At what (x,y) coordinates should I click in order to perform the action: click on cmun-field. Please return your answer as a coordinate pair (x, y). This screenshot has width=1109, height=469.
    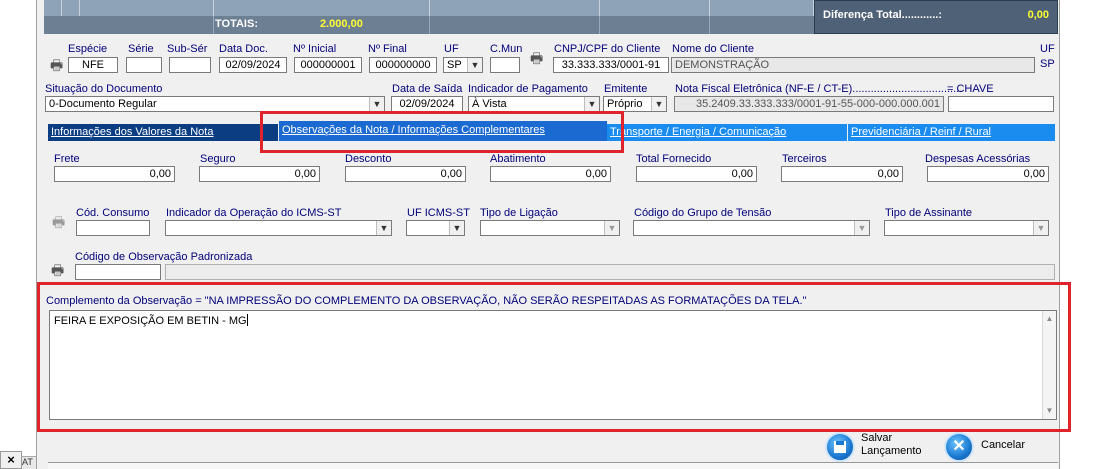
    Looking at the image, I should click on (505, 65).